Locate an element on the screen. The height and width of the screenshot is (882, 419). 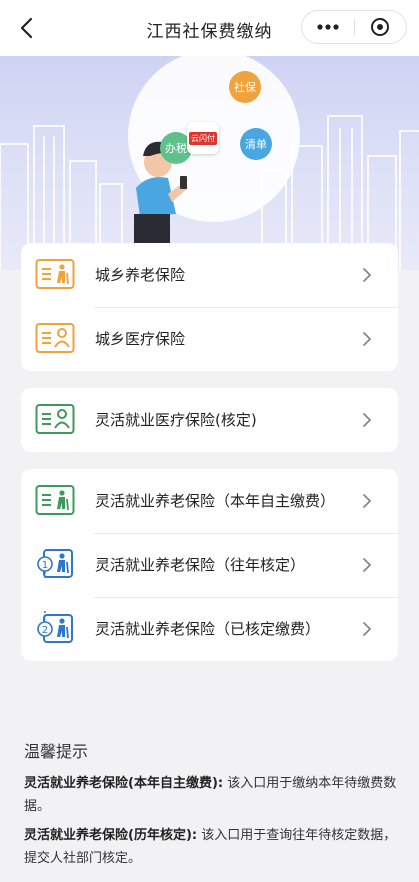
close-button is located at coordinates (380, 27).